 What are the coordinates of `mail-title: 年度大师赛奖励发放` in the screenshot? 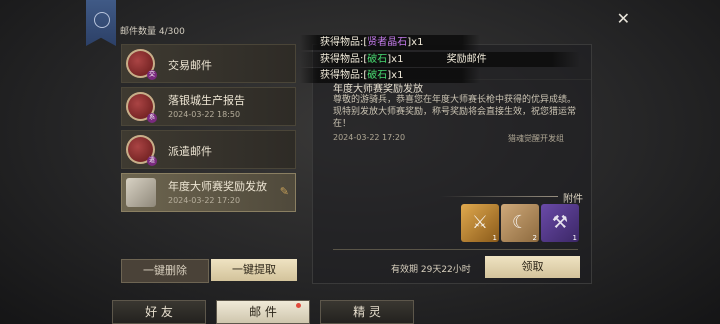 It's located at (217, 186).